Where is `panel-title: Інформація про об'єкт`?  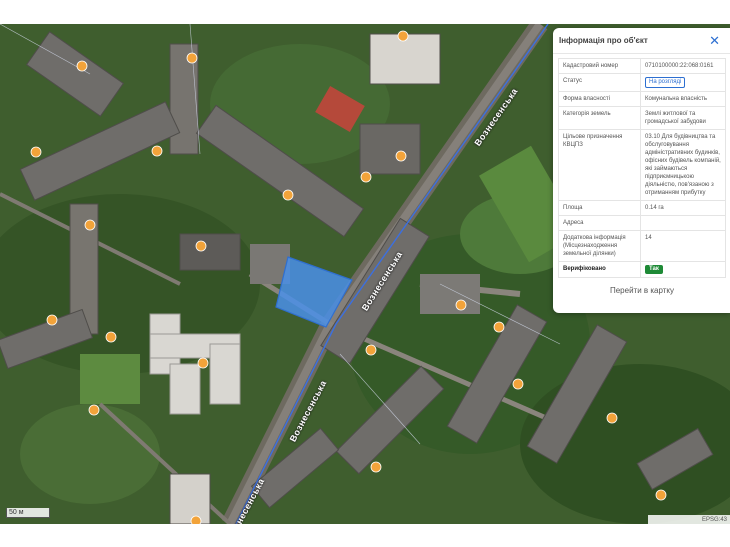
panel-title: Інформація про об'єкт is located at coordinates (603, 40).